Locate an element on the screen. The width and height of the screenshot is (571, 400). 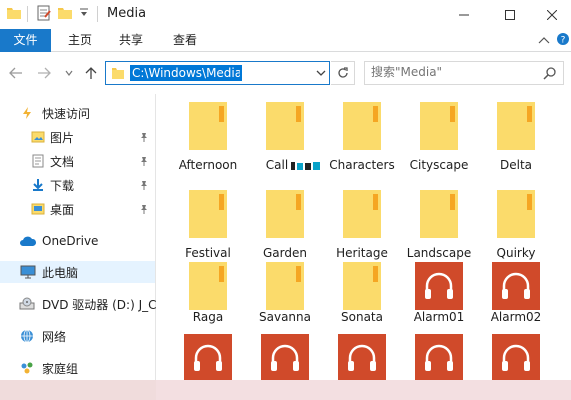
folder-item: Heritage is located at coordinates (362, 231).